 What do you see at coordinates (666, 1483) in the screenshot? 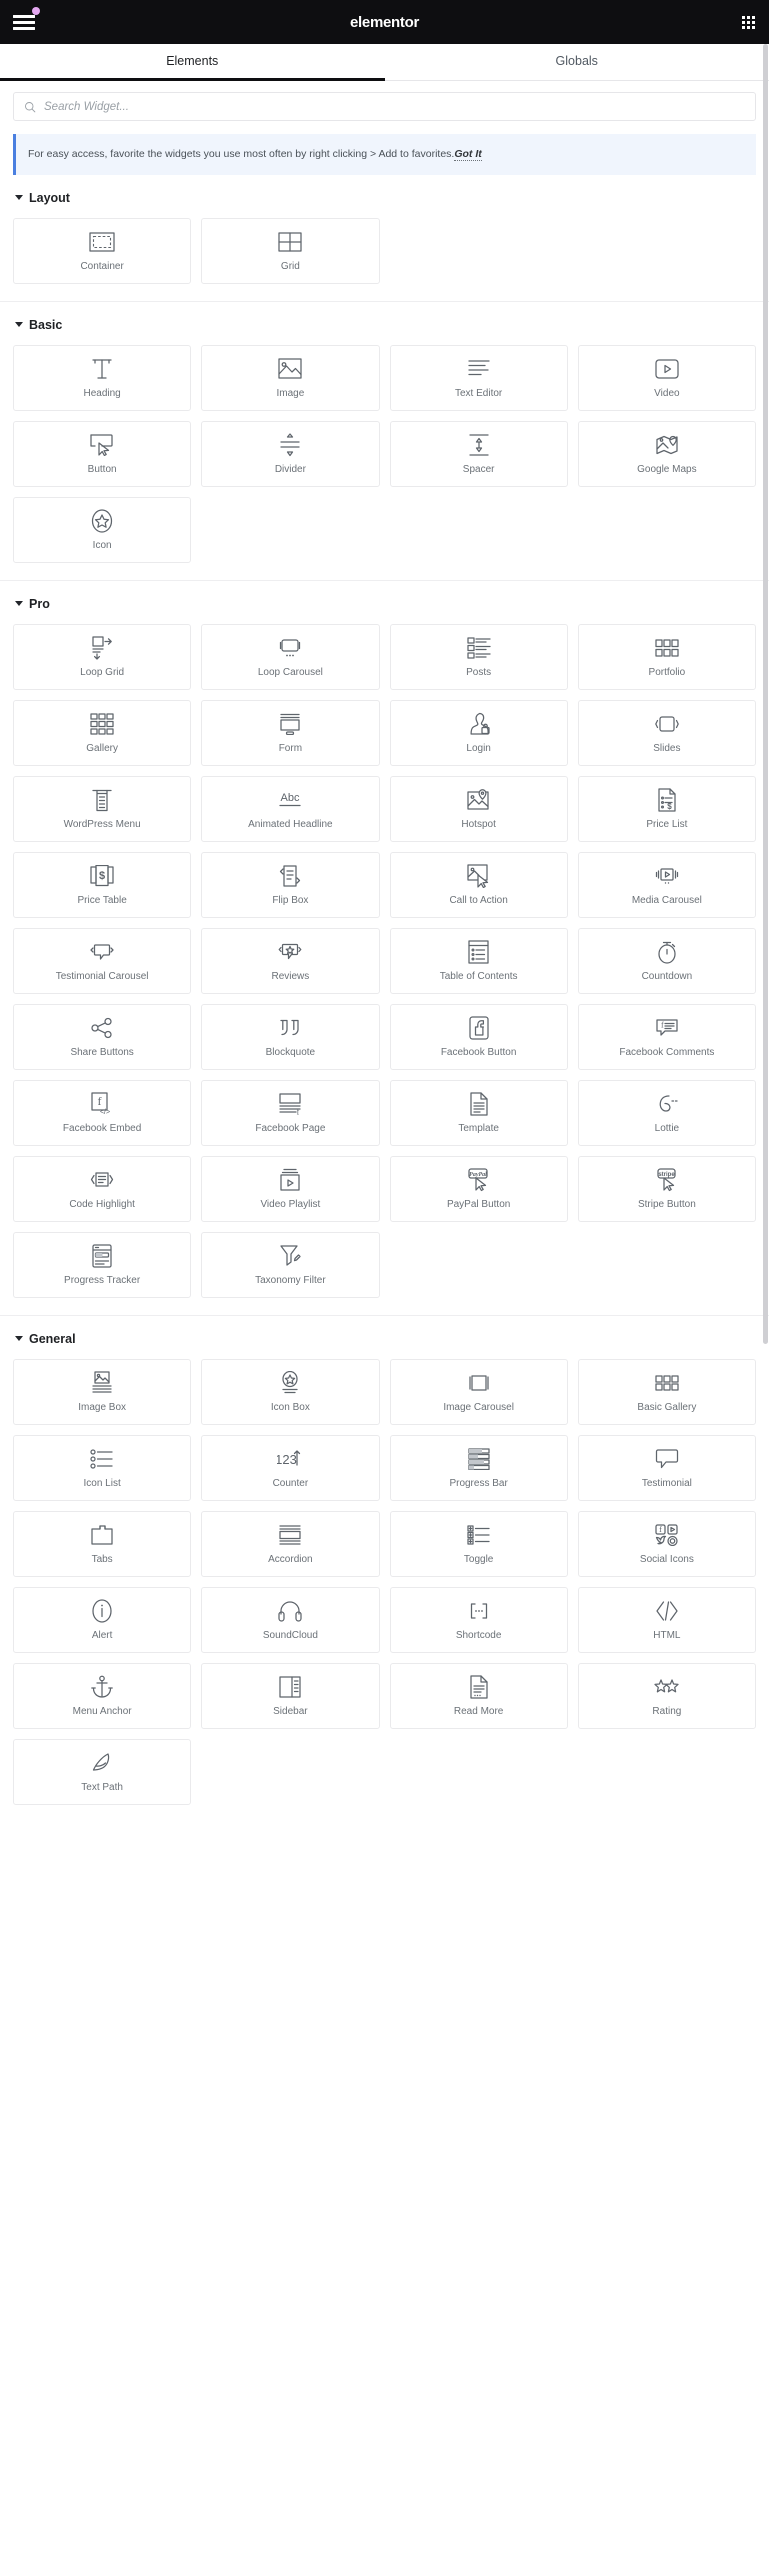
I see `widget-label: Testimonial` at bounding box center [666, 1483].